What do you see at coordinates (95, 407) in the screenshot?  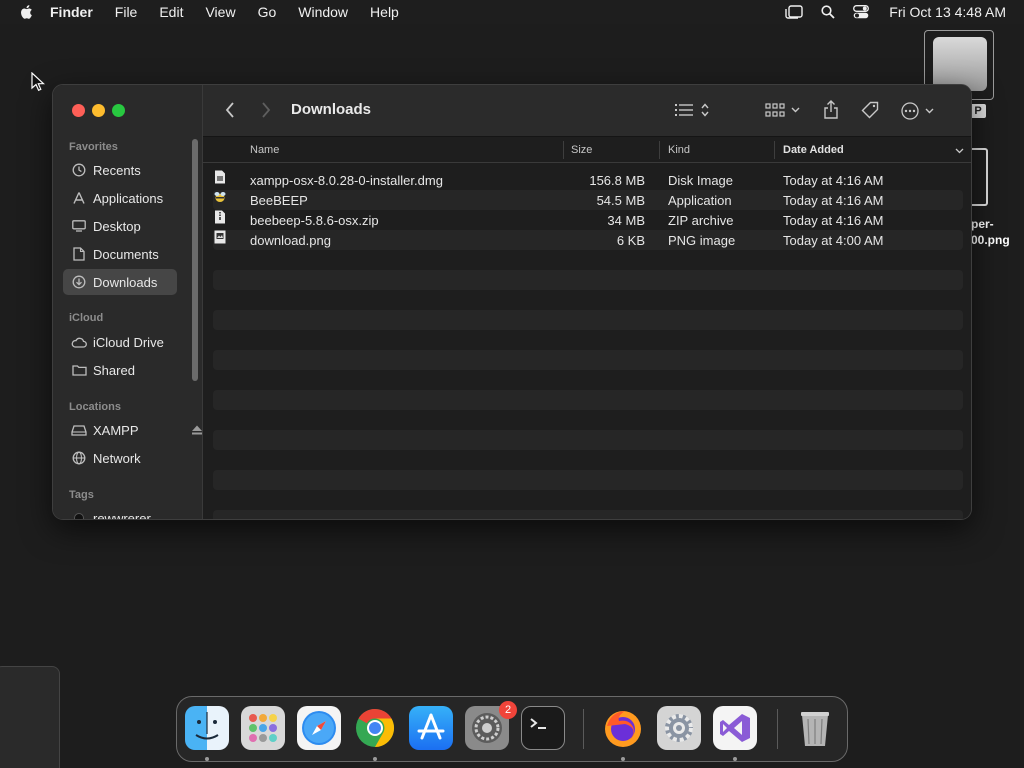 I see `sidebar-section-locations: Locations` at bounding box center [95, 407].